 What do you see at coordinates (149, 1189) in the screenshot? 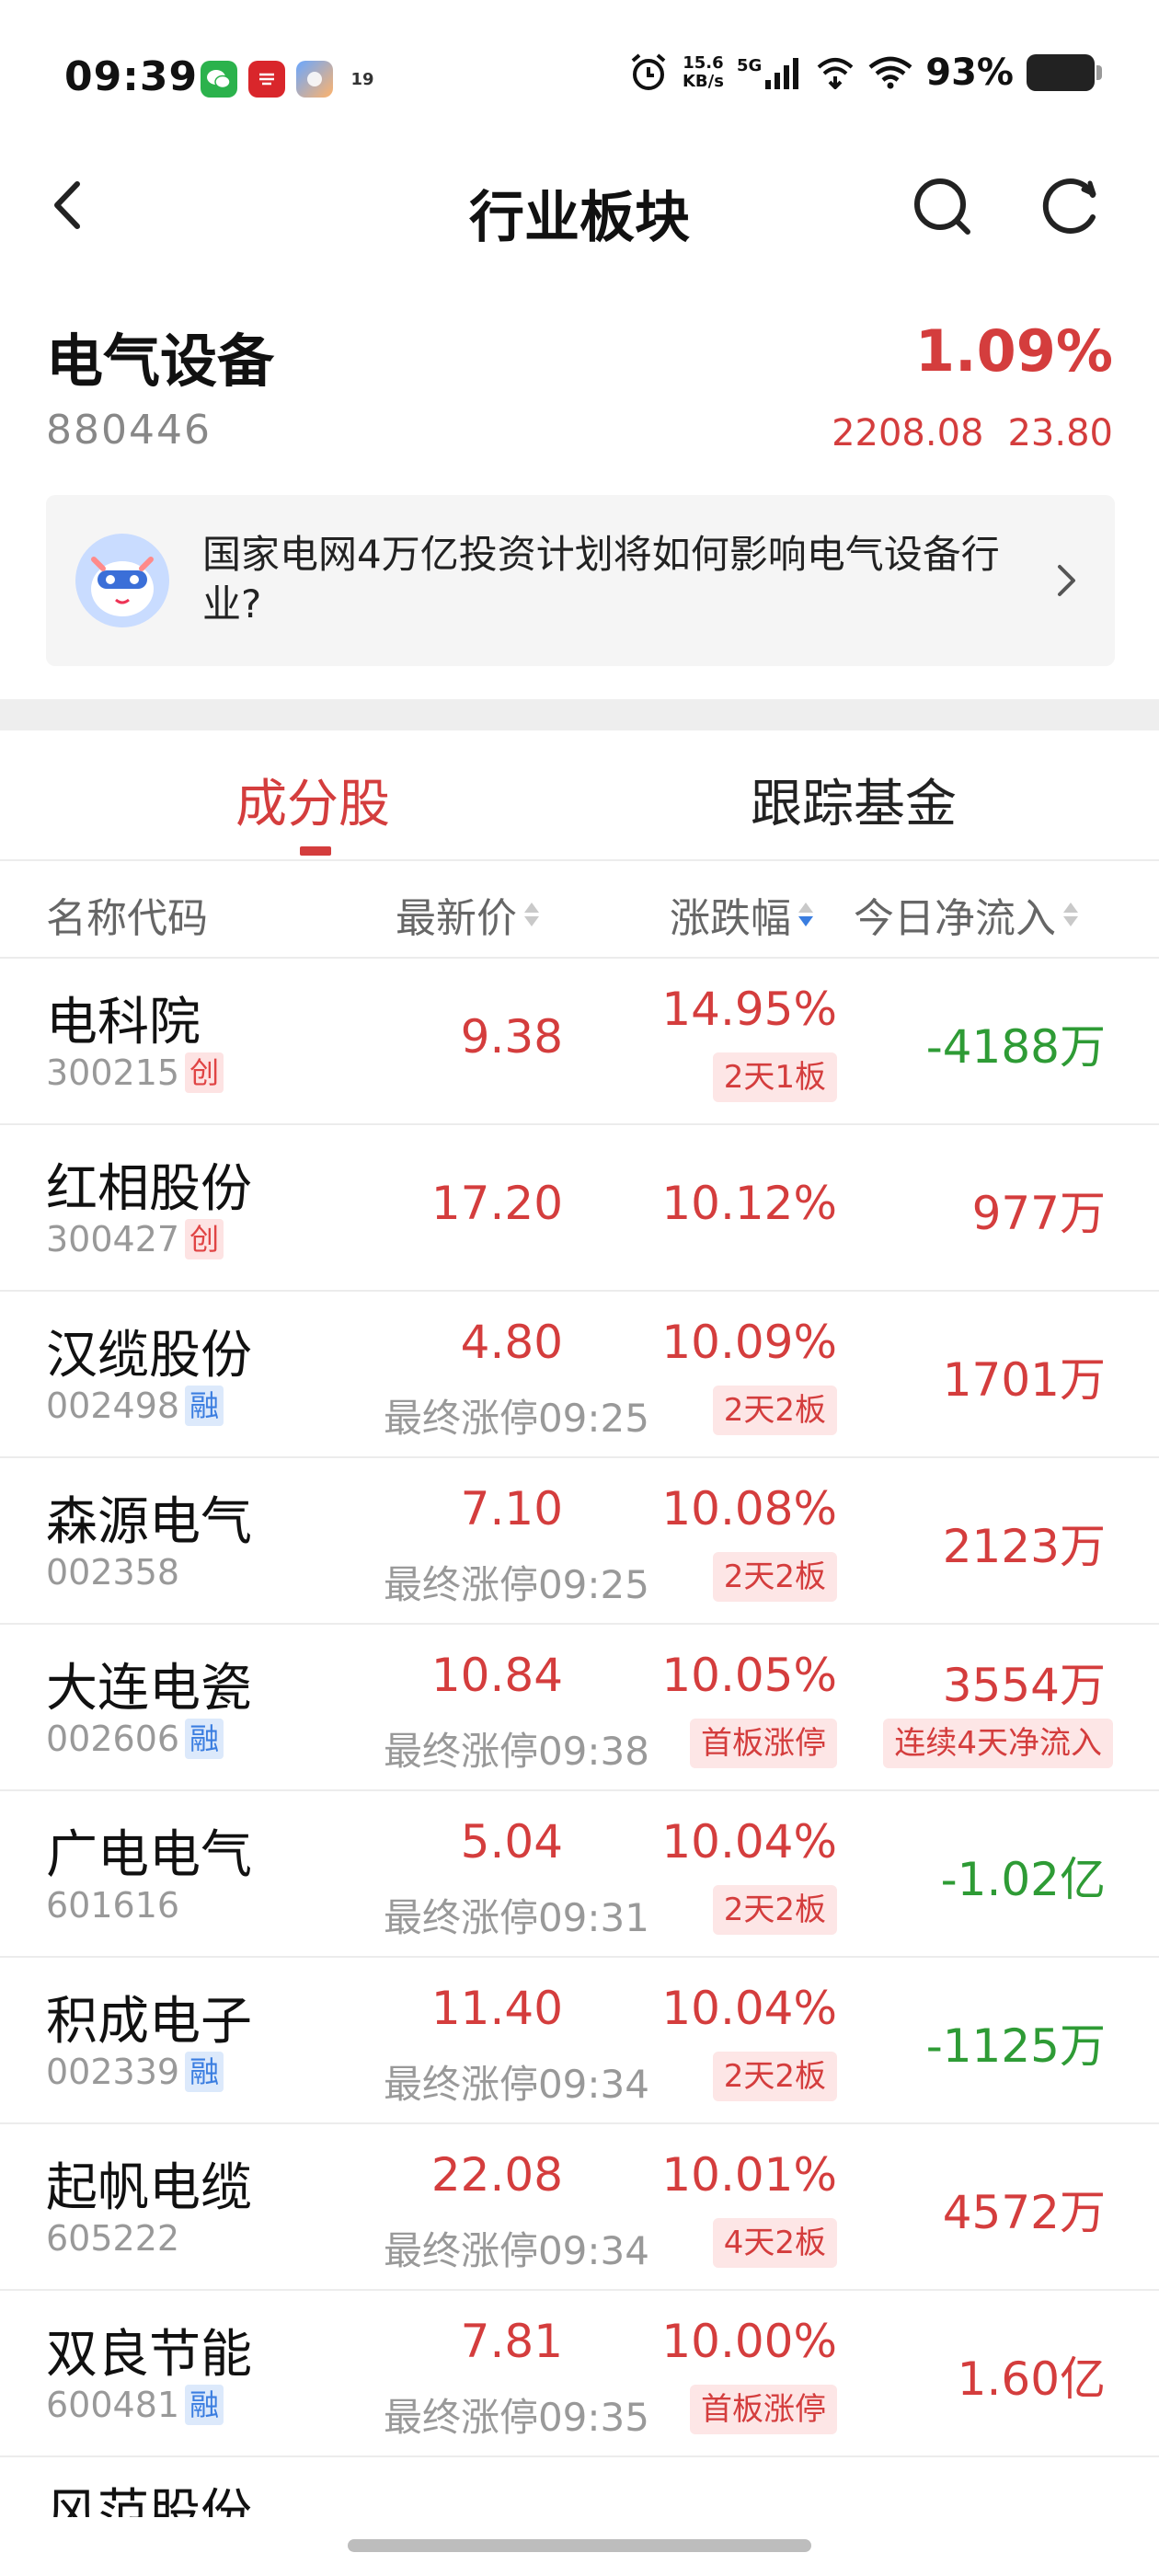
I see `stock-name: 红相股份` at bounding box center [149, 1189].